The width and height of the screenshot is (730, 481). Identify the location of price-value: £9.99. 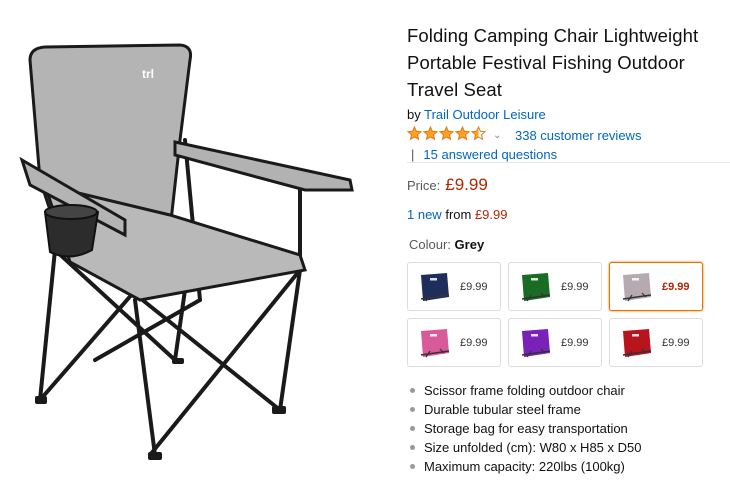
(466, 184).